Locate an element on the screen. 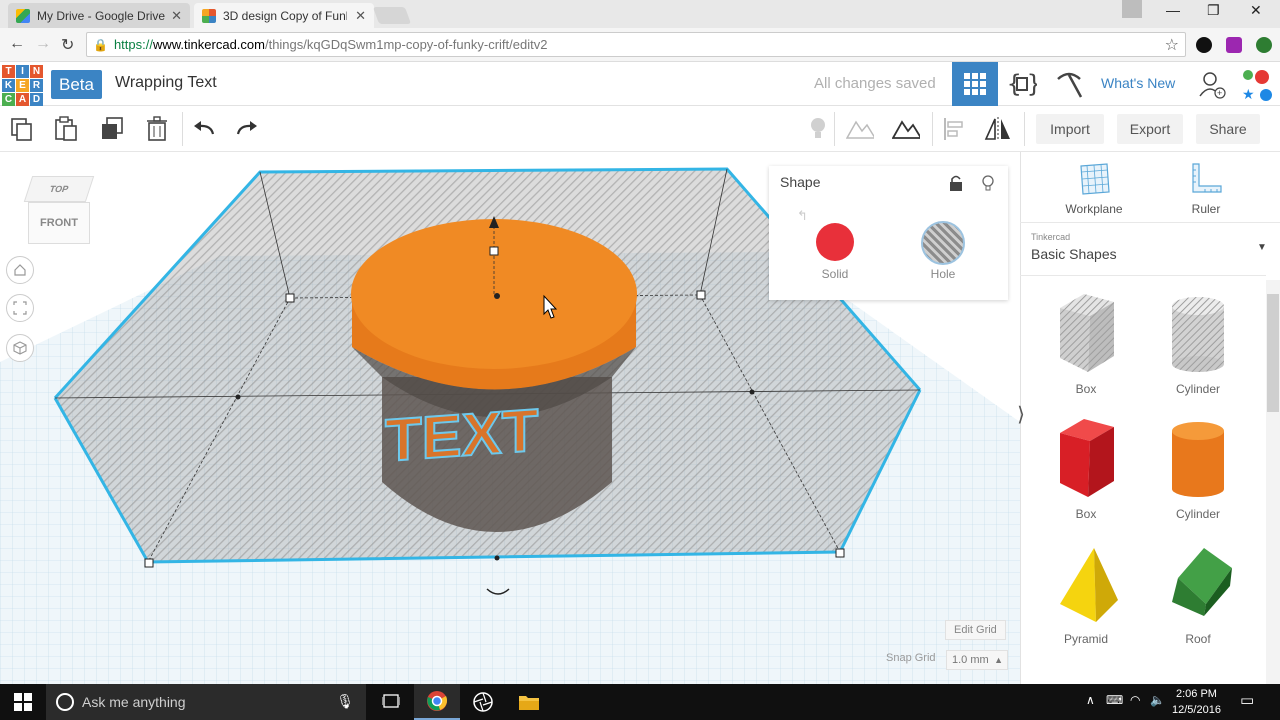 This screenshot has height=720, width=1280. task-view-button is located at coordinates (391, 702).